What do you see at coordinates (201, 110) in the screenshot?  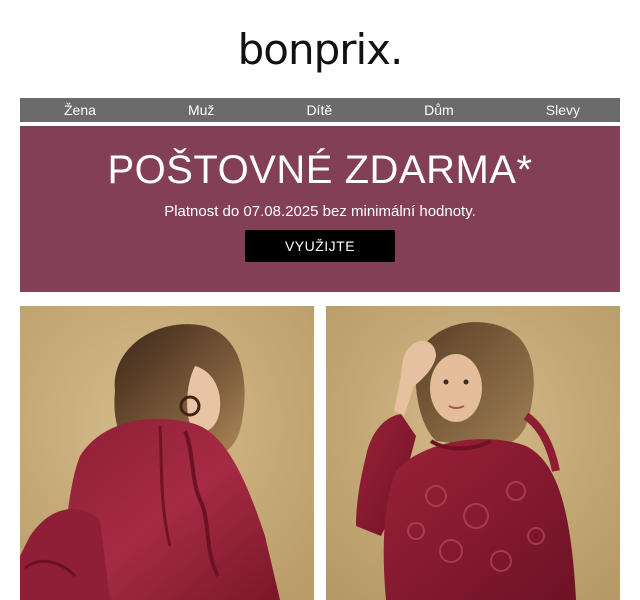 I see `nav-item-muz: Muž` at bounding box center [201, 110].